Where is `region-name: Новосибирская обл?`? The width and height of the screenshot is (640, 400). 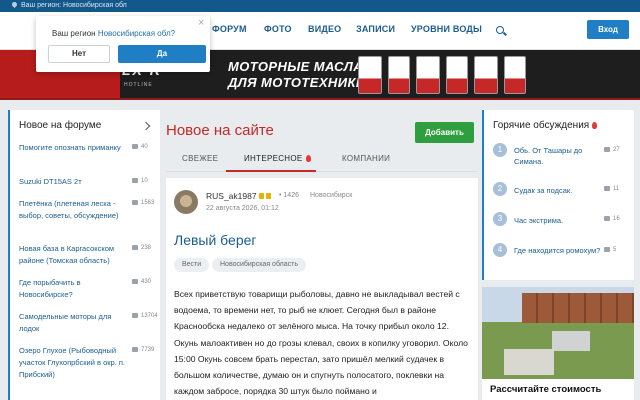 region-name: Новосибирская обл? is located at coordinates (136, 33).